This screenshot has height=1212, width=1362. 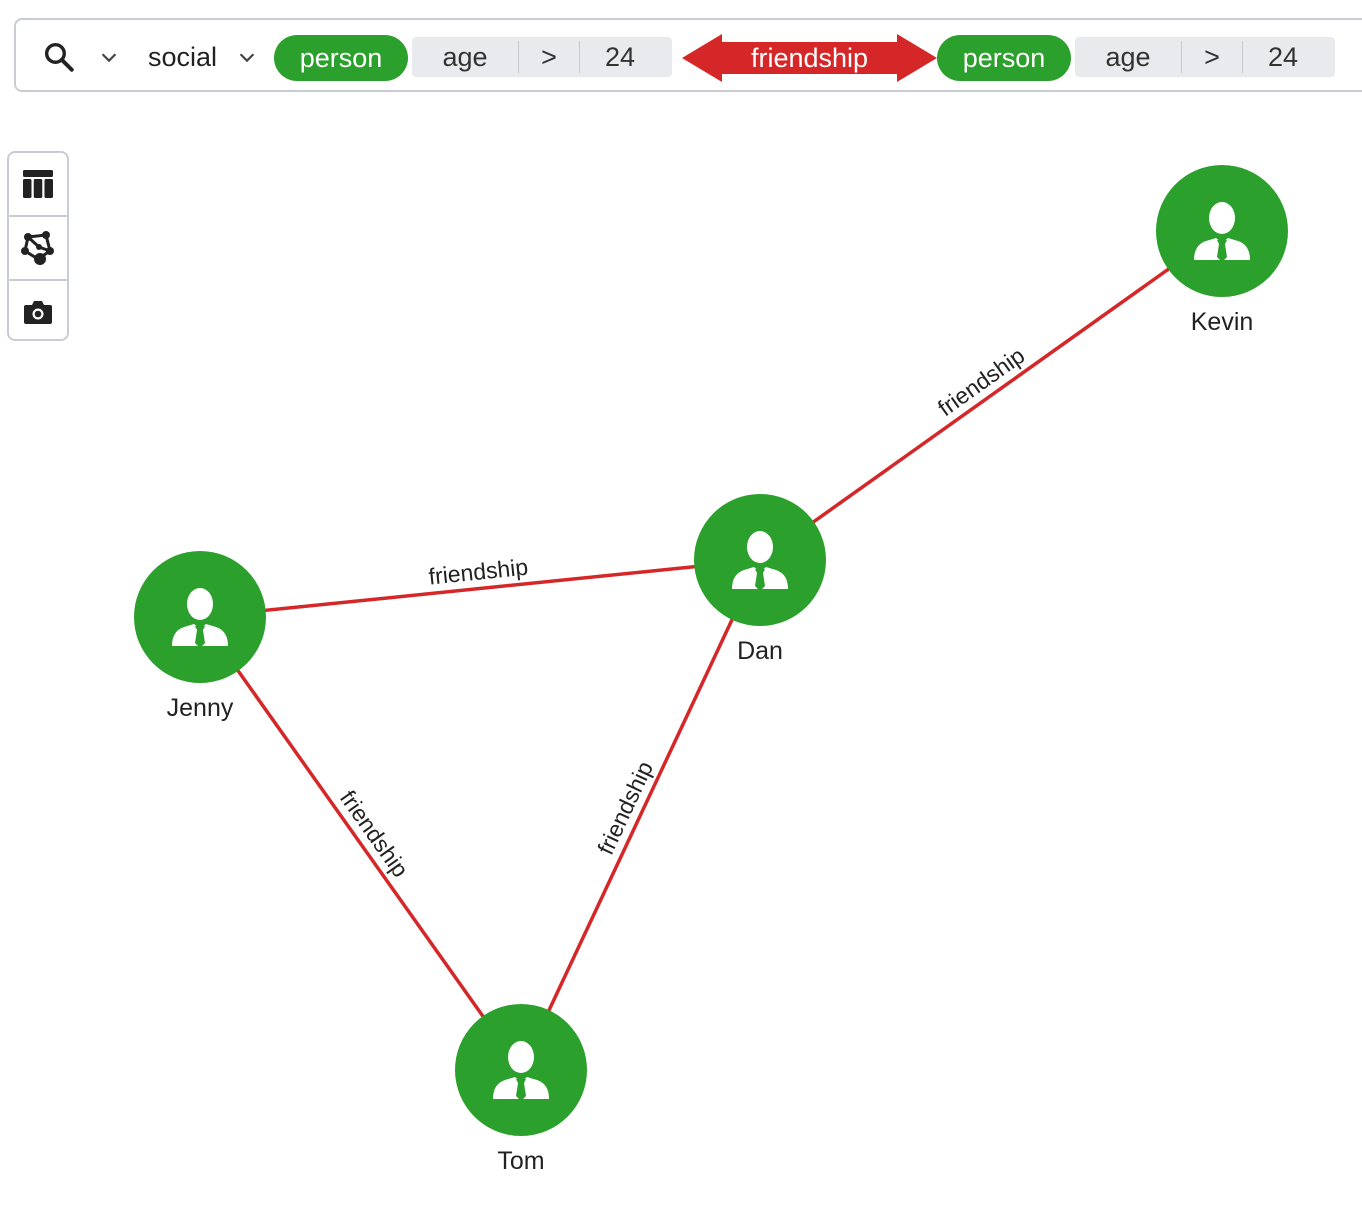 What do you see at coordinates (1004, 58) in the screenshot?
I see `target-node-label-pill: person` at bounding box center [1004, 58].